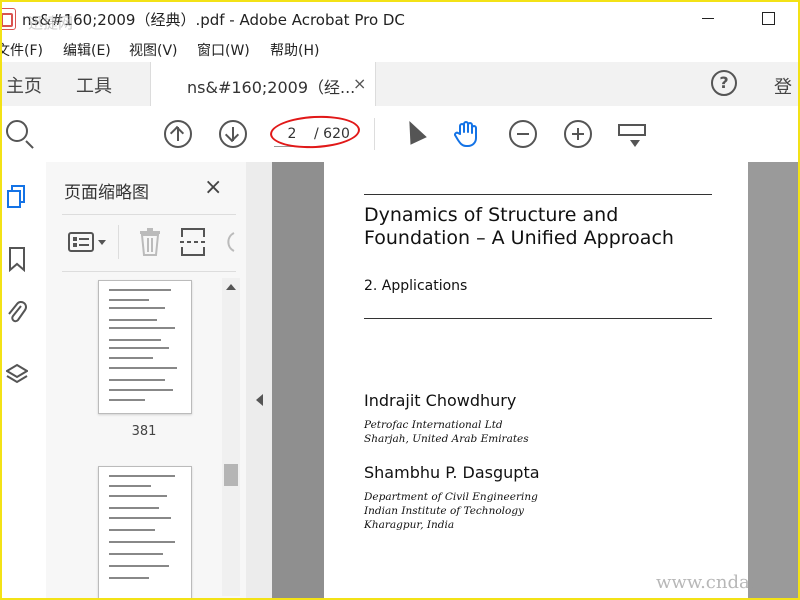 The height and width of the screenshot is (600, 800). Describe the element at coordinates (467, 134) in the screenshot. I see `hand-icon` at that location.